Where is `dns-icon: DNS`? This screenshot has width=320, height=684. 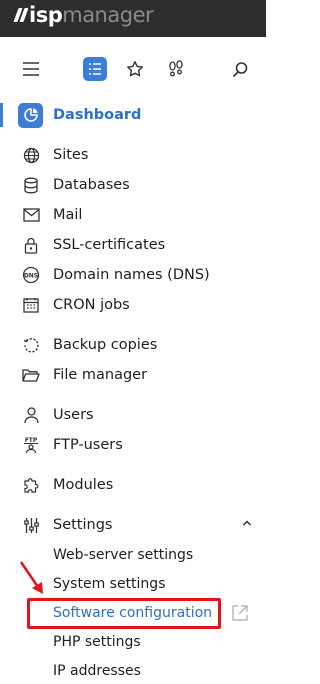 dns-icon: DNS is located at coordinates (31, 275).